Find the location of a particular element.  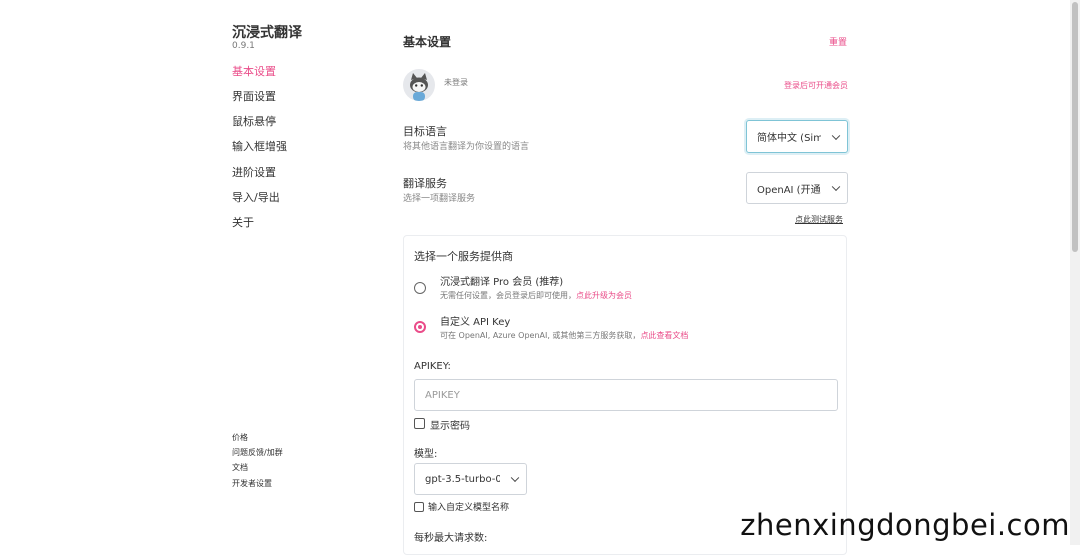

footer-link-developer-settings: 开发者设置 is located at coordinates (252, 483).